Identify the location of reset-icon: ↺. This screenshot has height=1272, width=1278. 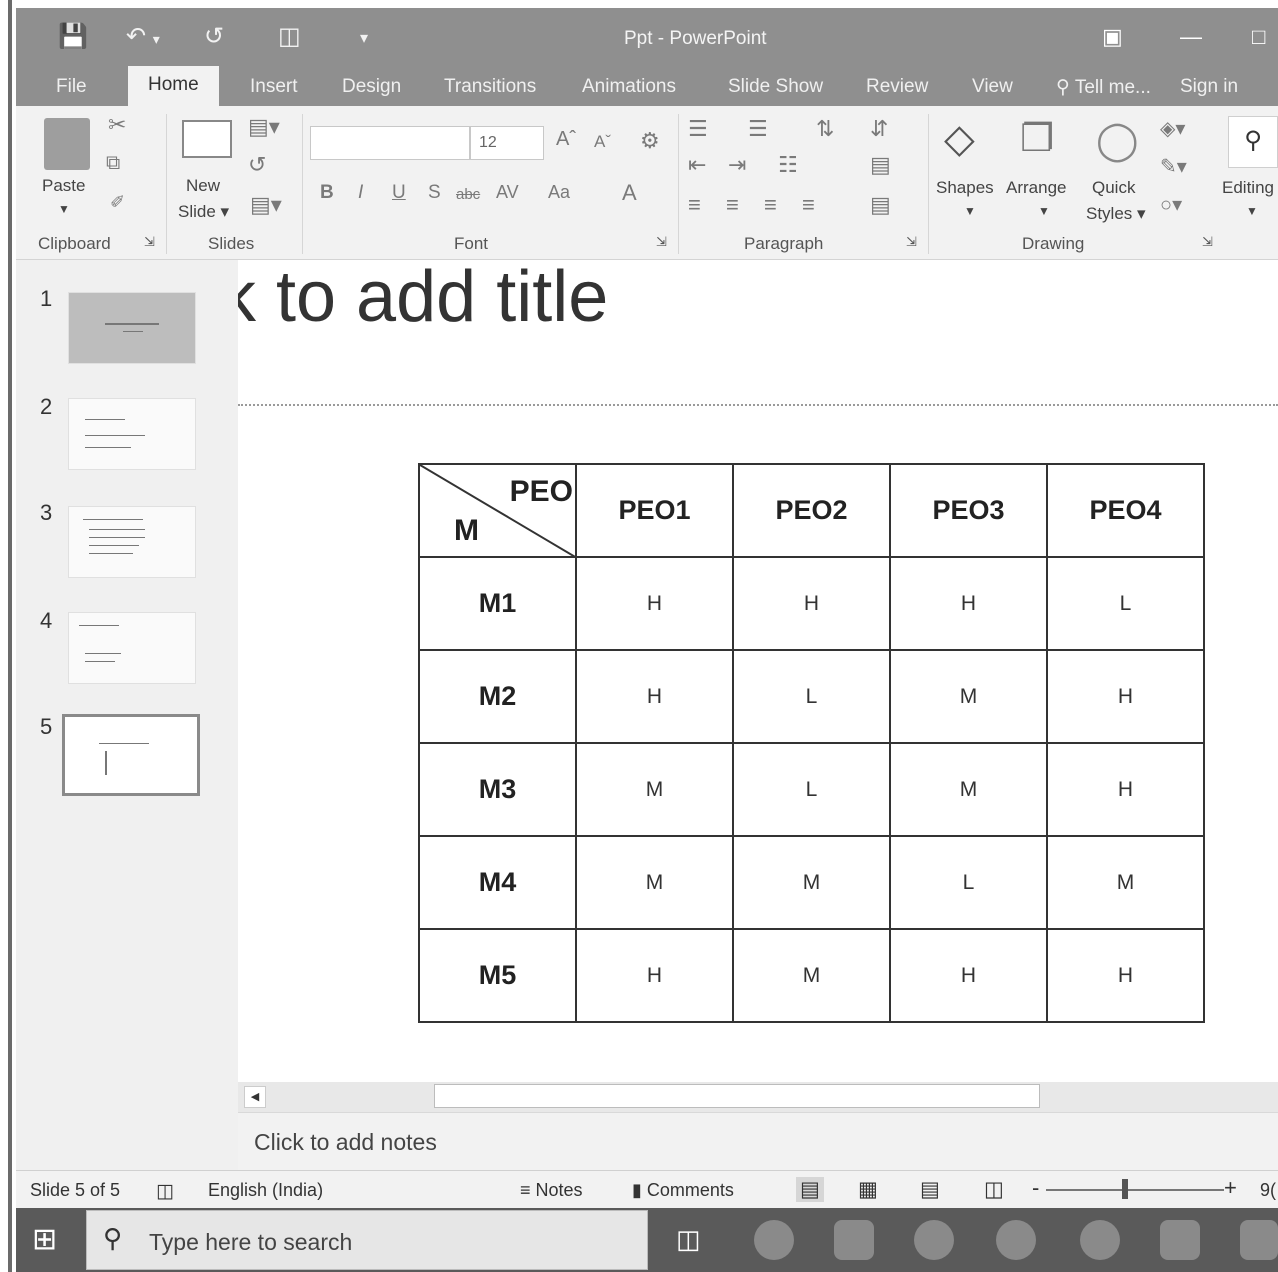
(257, 165).